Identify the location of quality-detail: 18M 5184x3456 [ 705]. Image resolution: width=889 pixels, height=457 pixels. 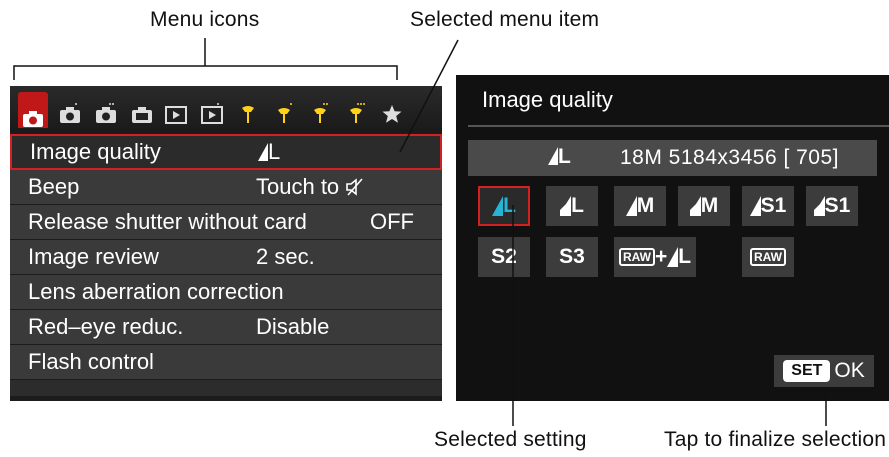
(729, 157).